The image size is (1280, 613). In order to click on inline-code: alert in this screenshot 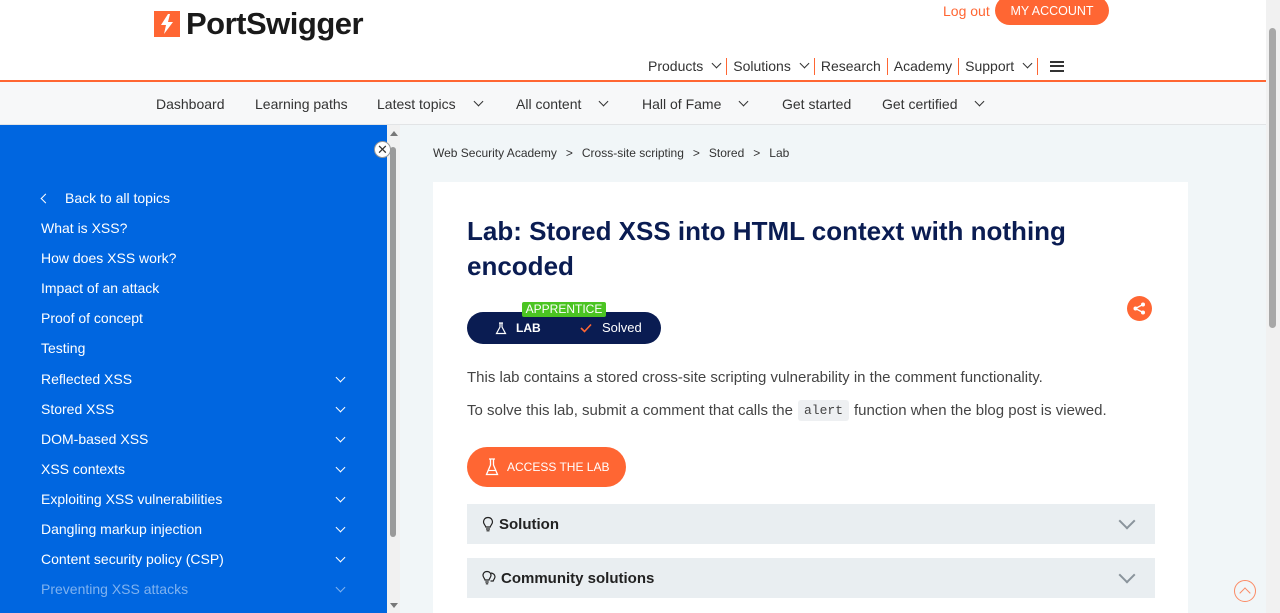, I will do `click(823, 410)`.